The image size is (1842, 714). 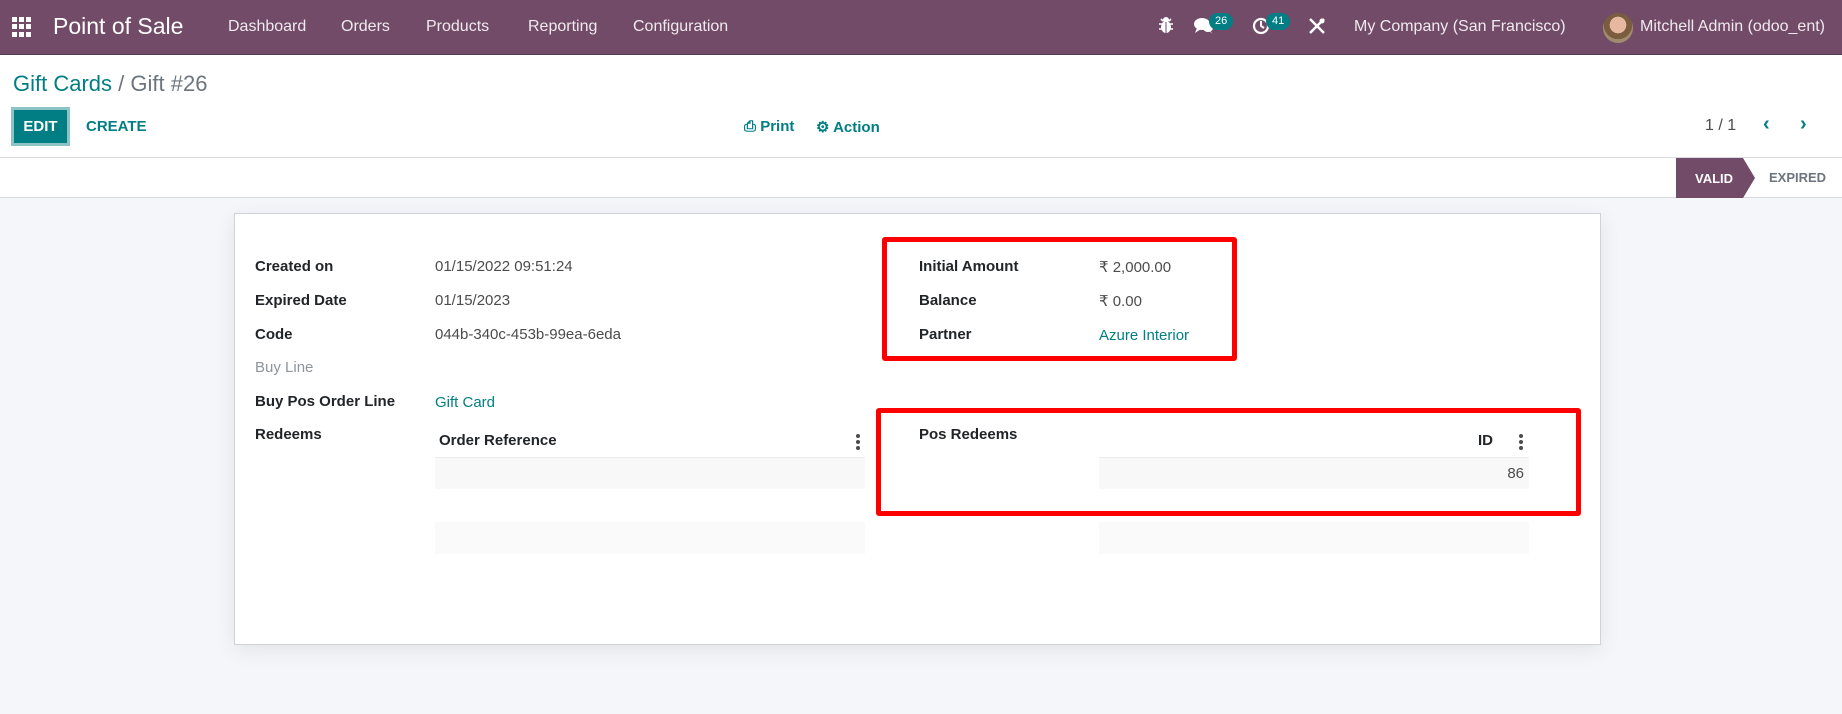 What do you see at coordinates (1618, 28) in the screenshot?
I see `user-avatar` at bounding box center [1618, 28].